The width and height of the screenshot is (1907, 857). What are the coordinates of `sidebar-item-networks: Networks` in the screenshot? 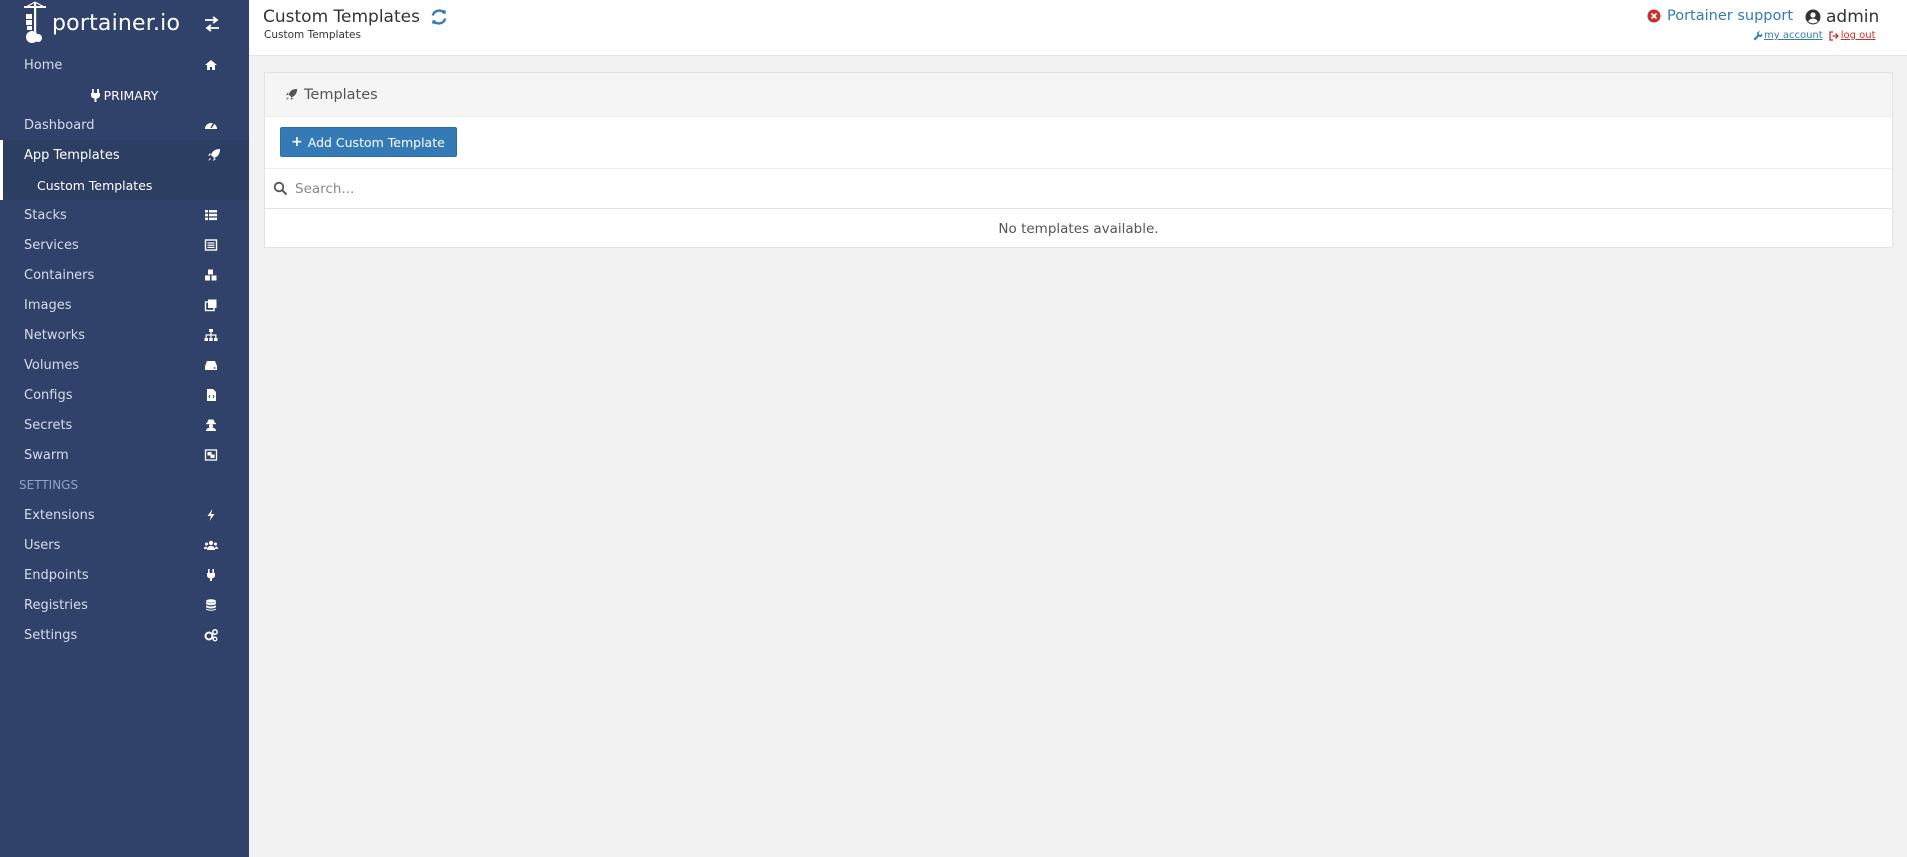 It's located at (124, 335).